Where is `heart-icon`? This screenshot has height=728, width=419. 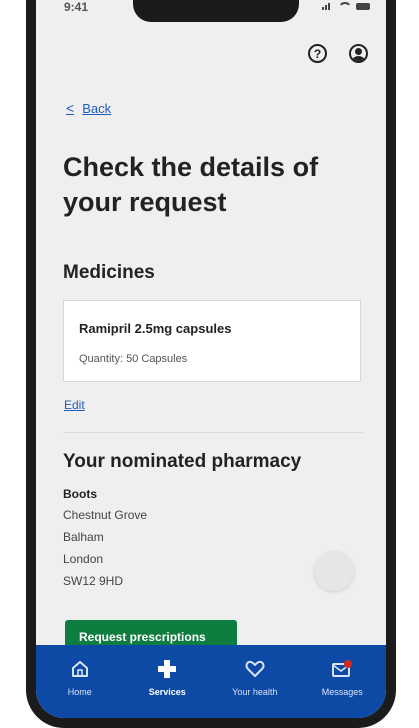 heart-icon is located at coordinates (255, 669).